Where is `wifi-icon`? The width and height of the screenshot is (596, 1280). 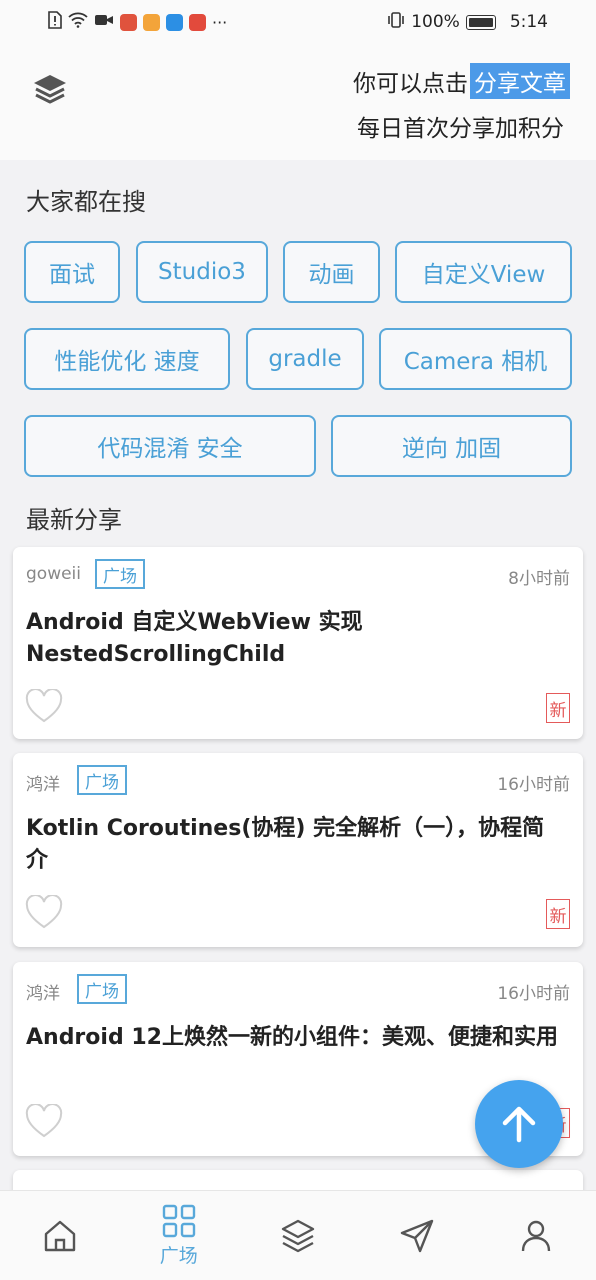 wifi-icon is located at coordinates (78, 22).